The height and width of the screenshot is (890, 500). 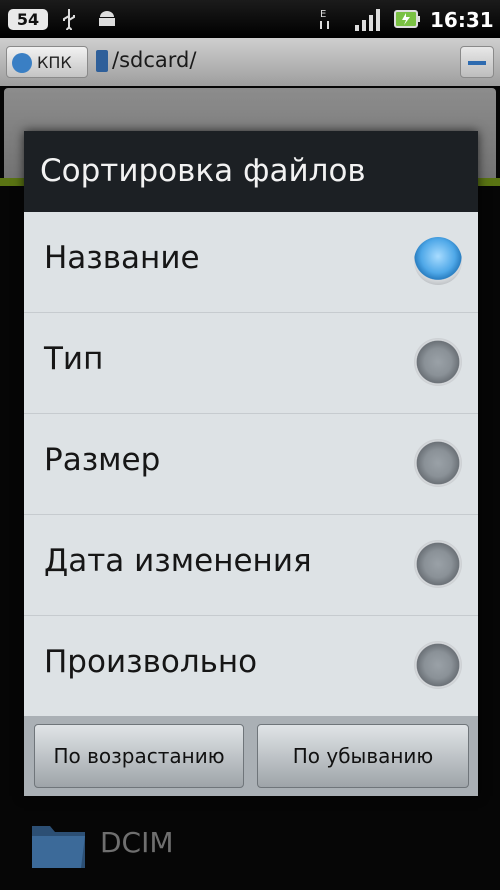 I want to click on svg-text: E, so click(x=323, y=14).